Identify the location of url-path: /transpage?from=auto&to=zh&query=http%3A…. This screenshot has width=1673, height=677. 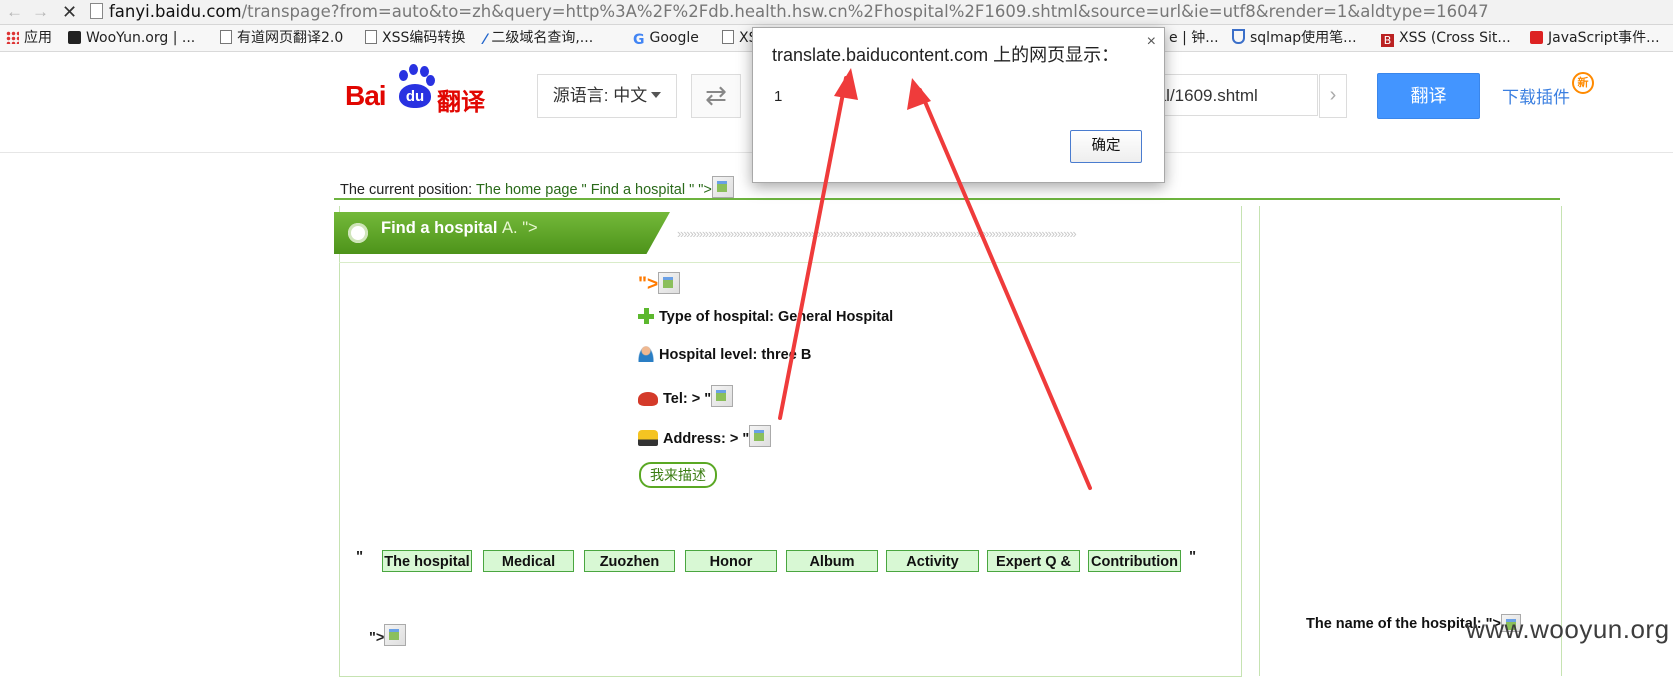
(865, 11).